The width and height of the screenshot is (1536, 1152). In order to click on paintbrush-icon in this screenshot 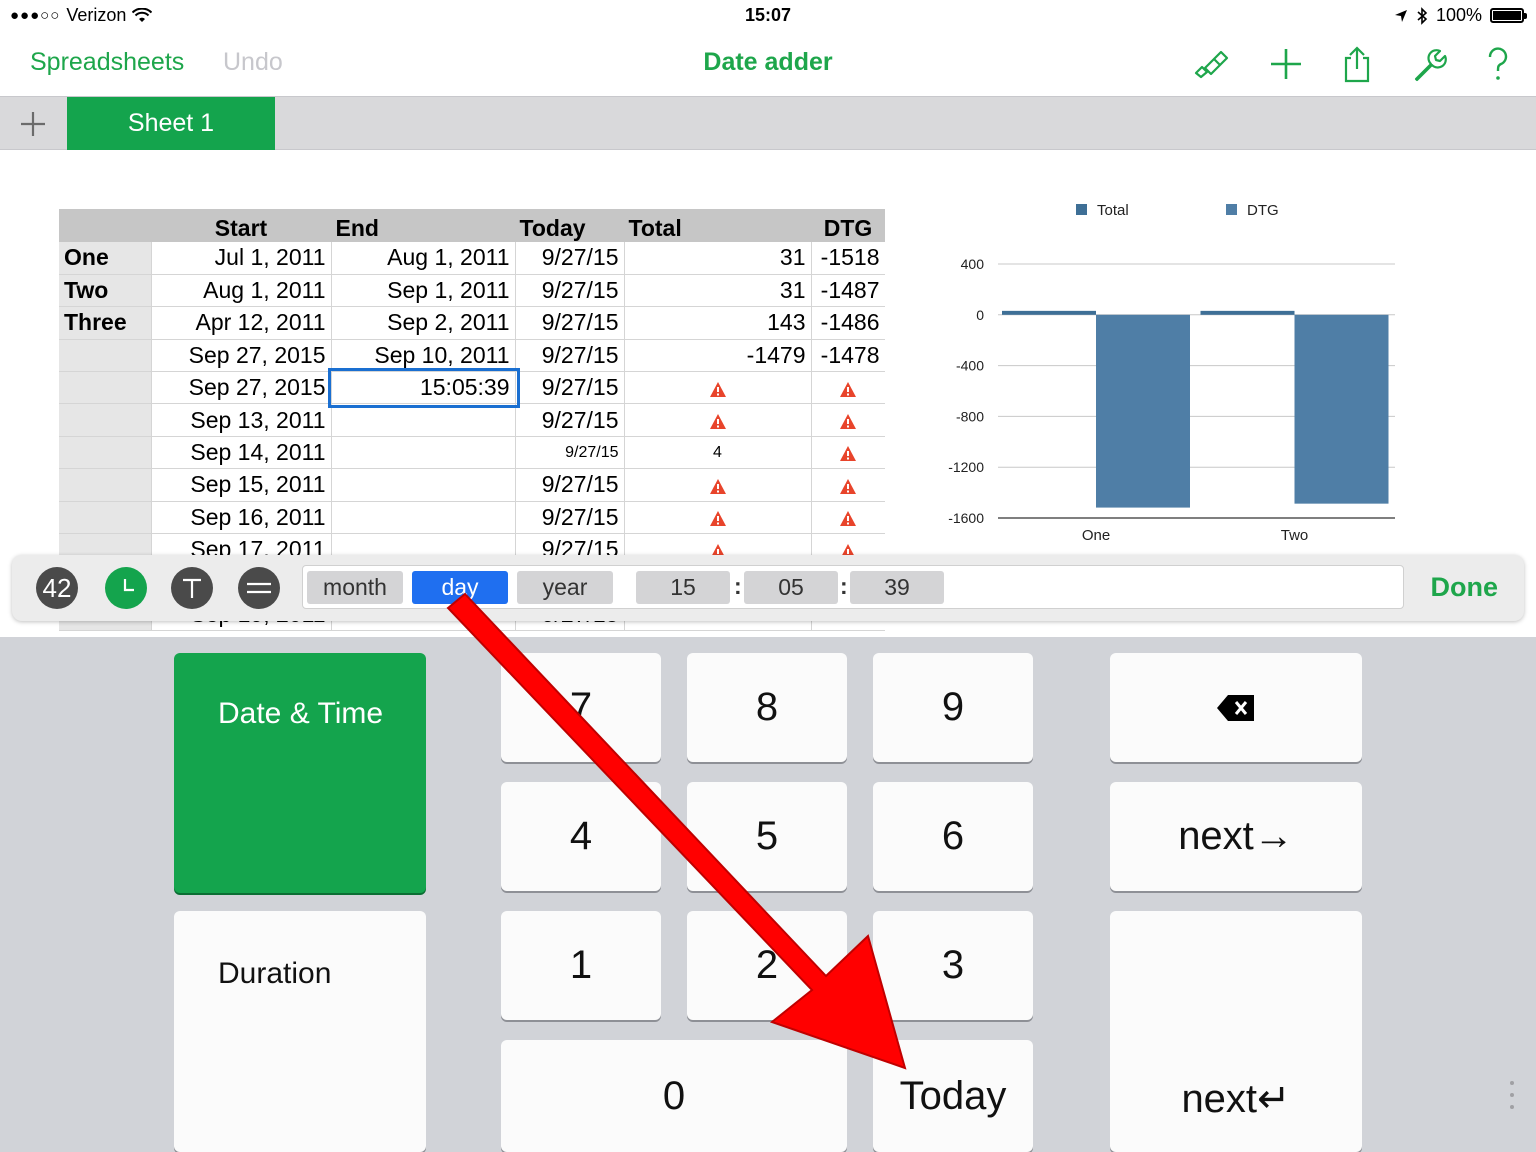, I will do `click(1210, 64)`.